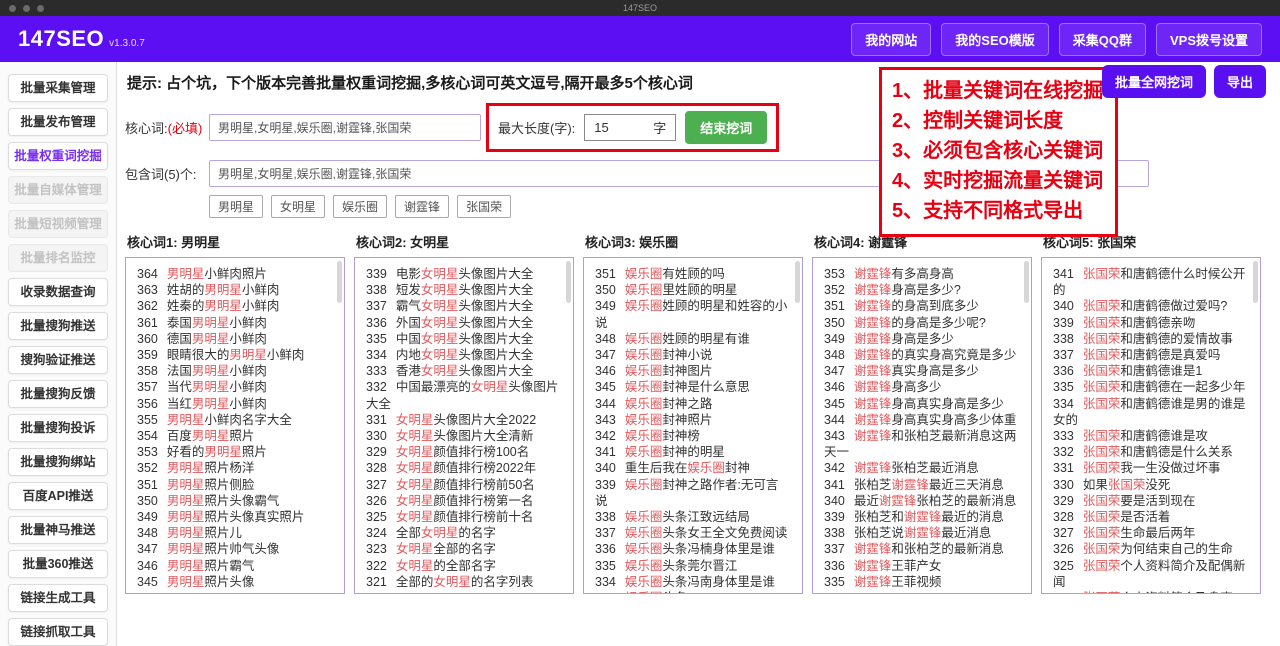 The width and height of the screenshot is (1280, 646). Describe the element at coordinates (692, 436) in the screenshot. I see `keyword-row: 342 娱乐圈封神榜` at that location.